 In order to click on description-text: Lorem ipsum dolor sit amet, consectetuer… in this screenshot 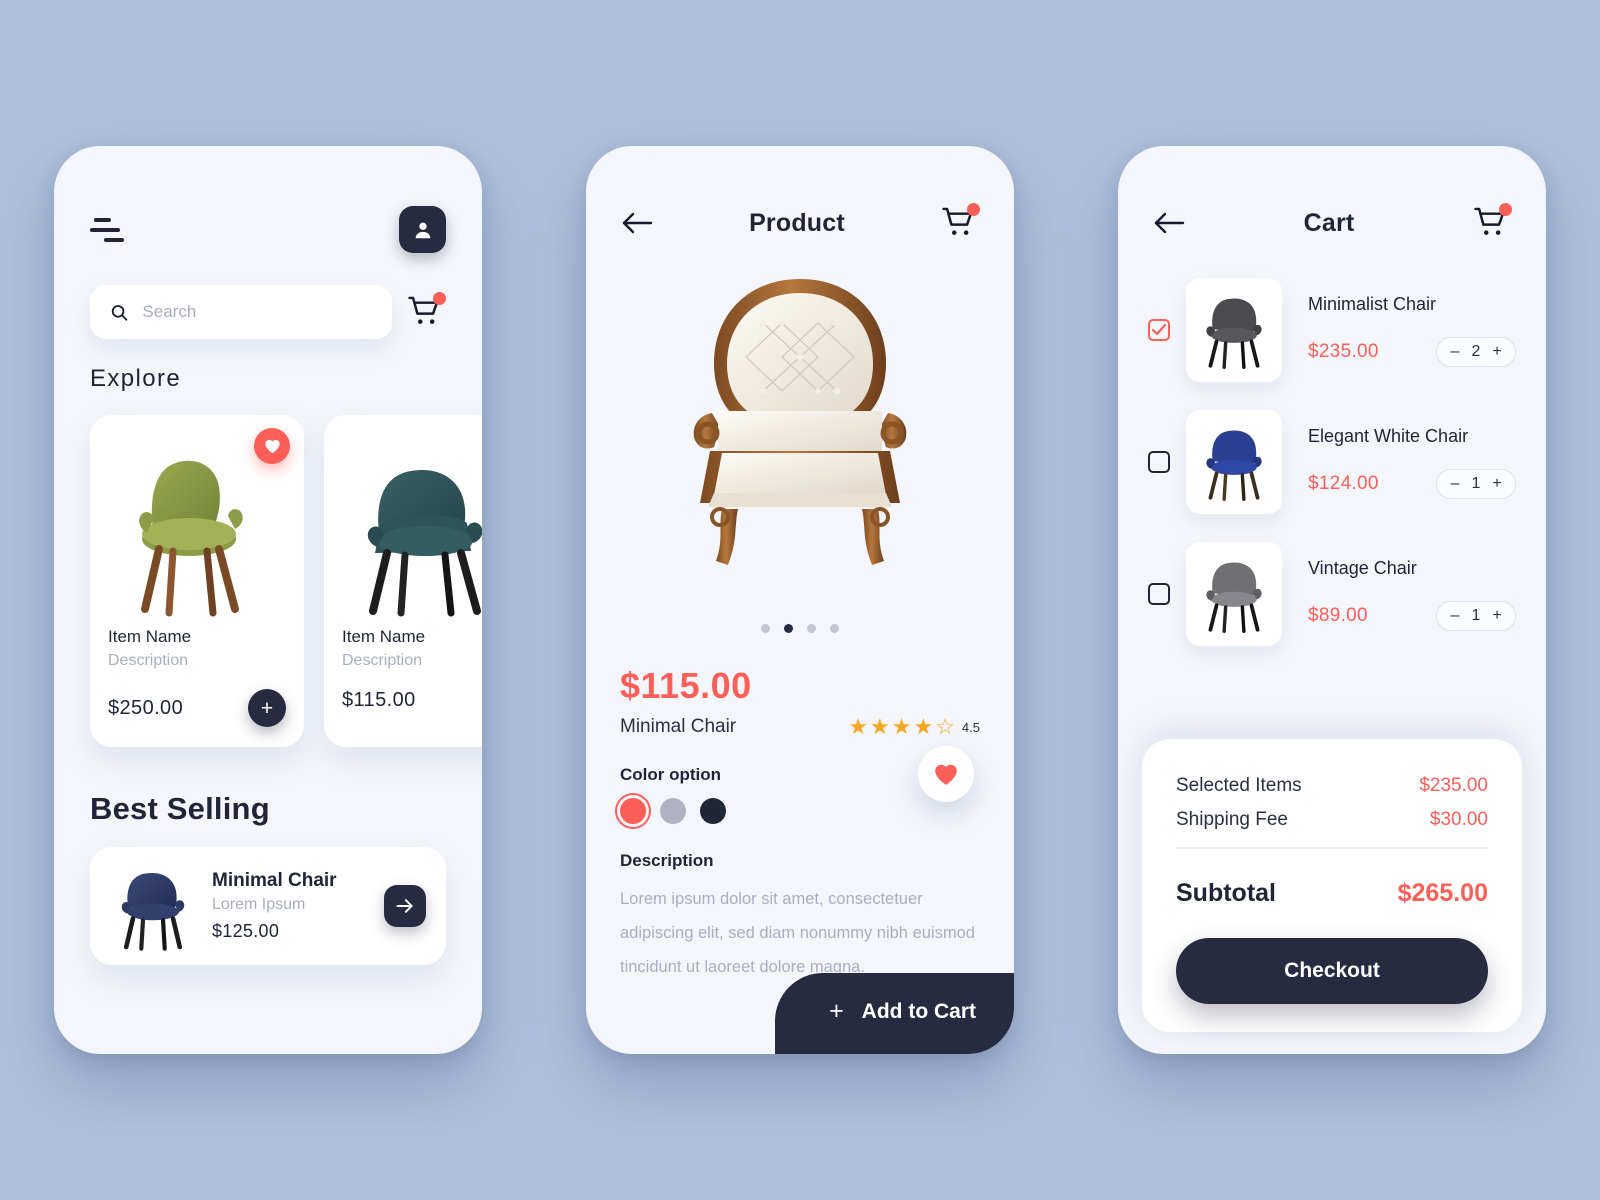, I will do `click(797, 933)`.